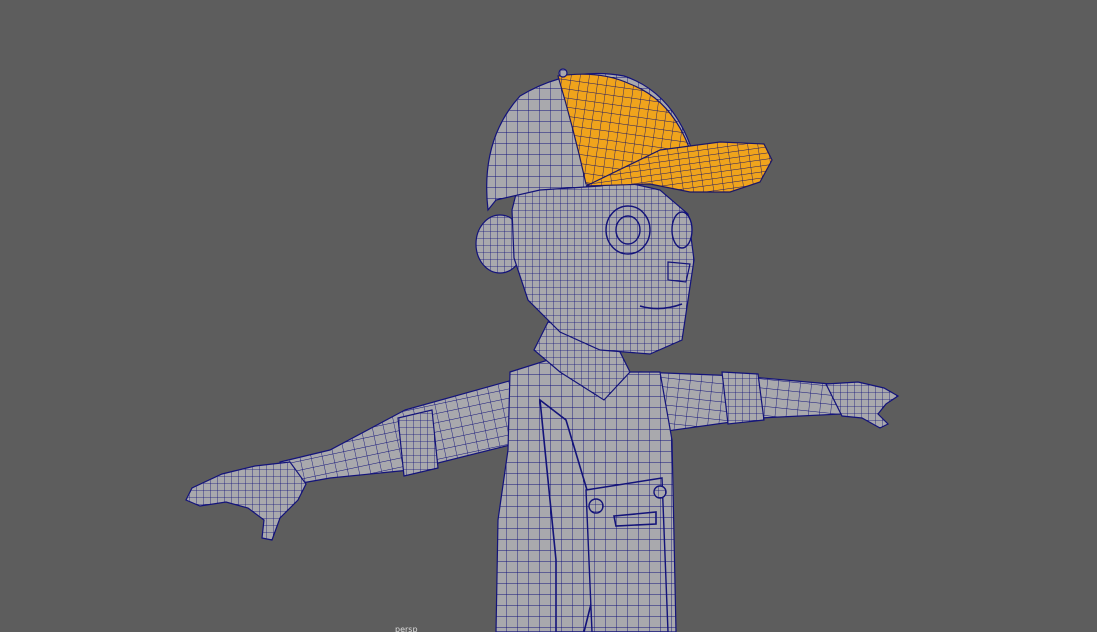 The width and height of the screenshot is (1097, 632). I want to click on left-arm, so click(741, 402).